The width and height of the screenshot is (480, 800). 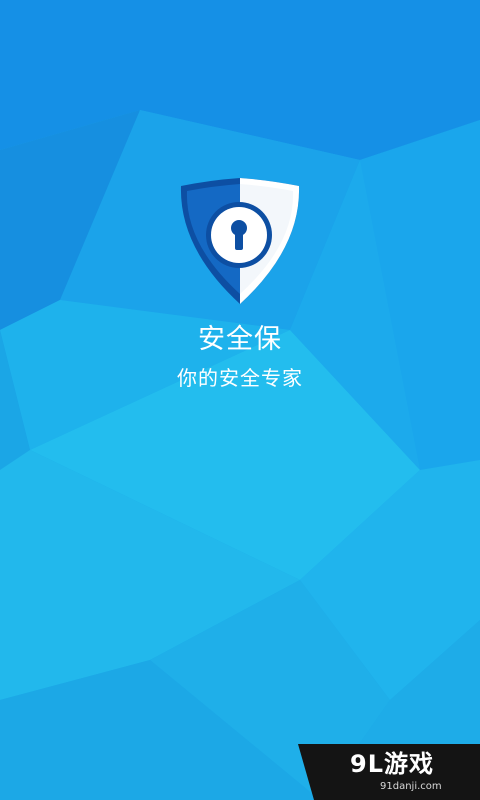 What do you see at coordinates (240, 241) in the screenshot?
I see `shield-keyhole-icon` at bounding box center [240, 241].